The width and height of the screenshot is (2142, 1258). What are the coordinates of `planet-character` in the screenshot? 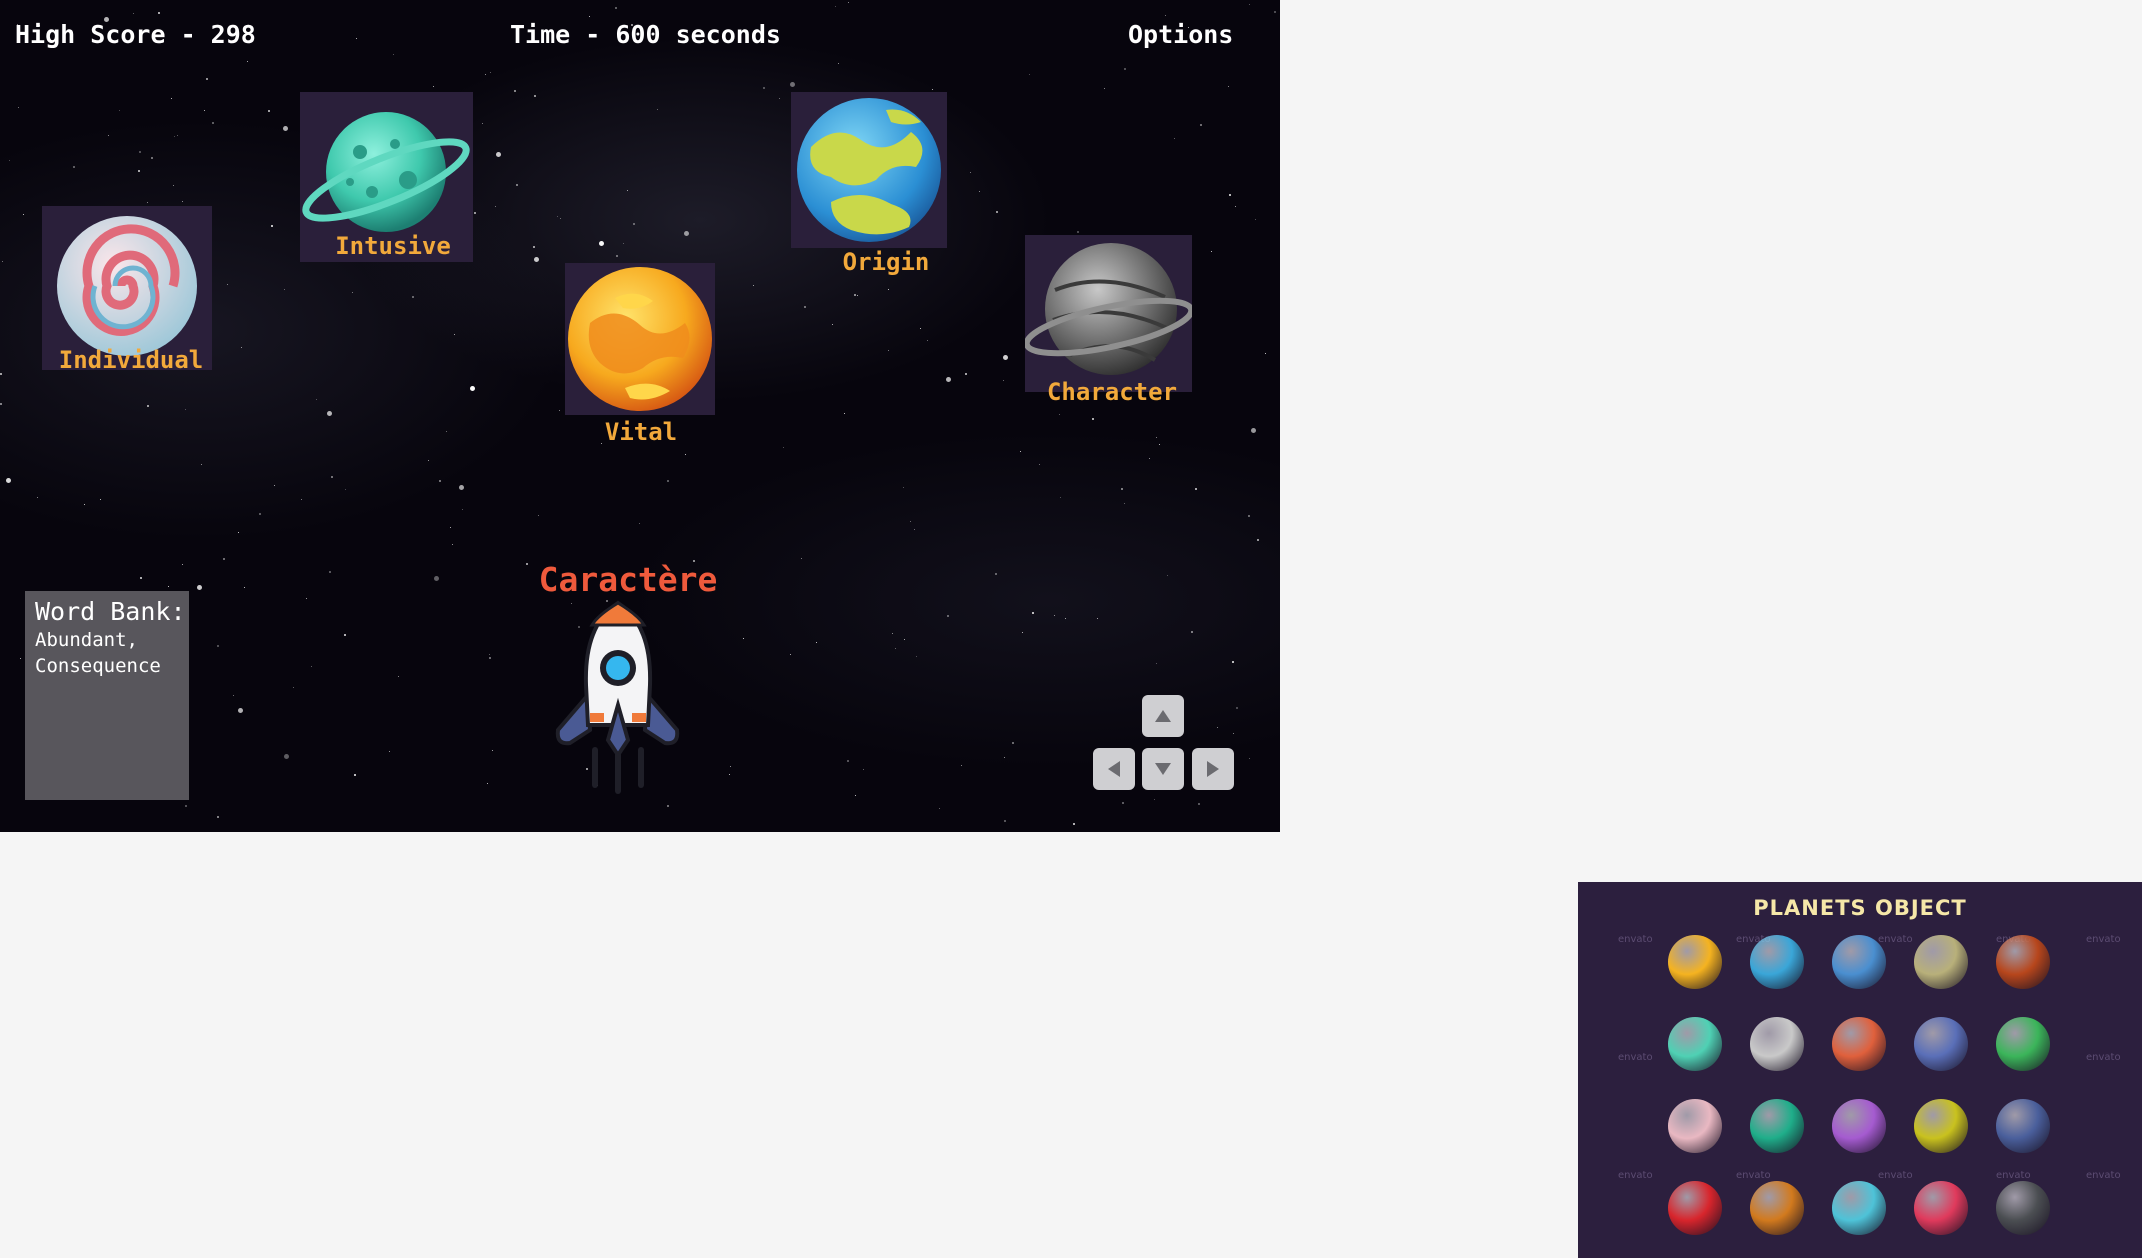 It's located at (1109, 313).